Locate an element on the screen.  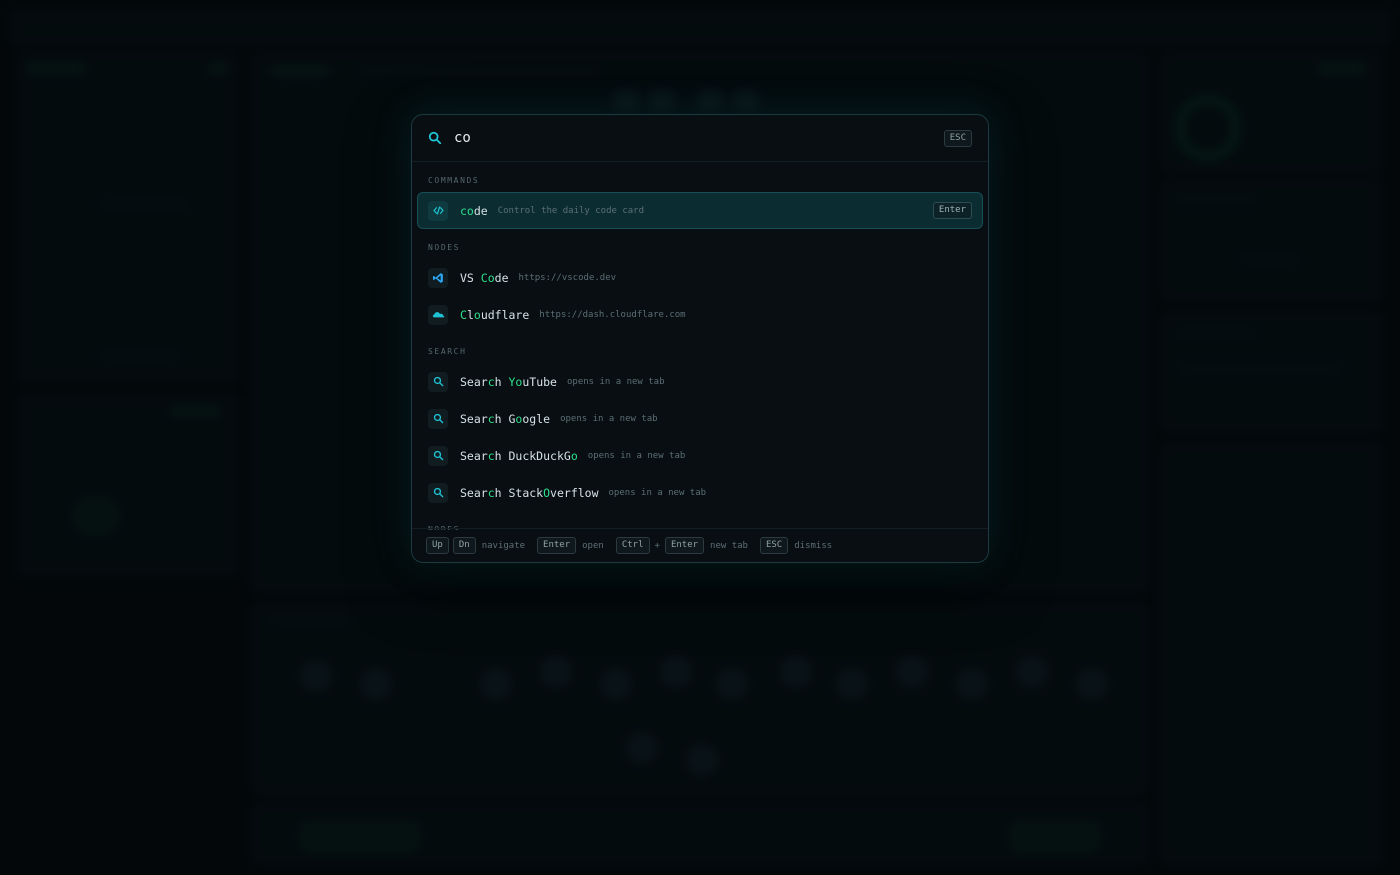
plus-sign: + is located at coordinates (657, 545).